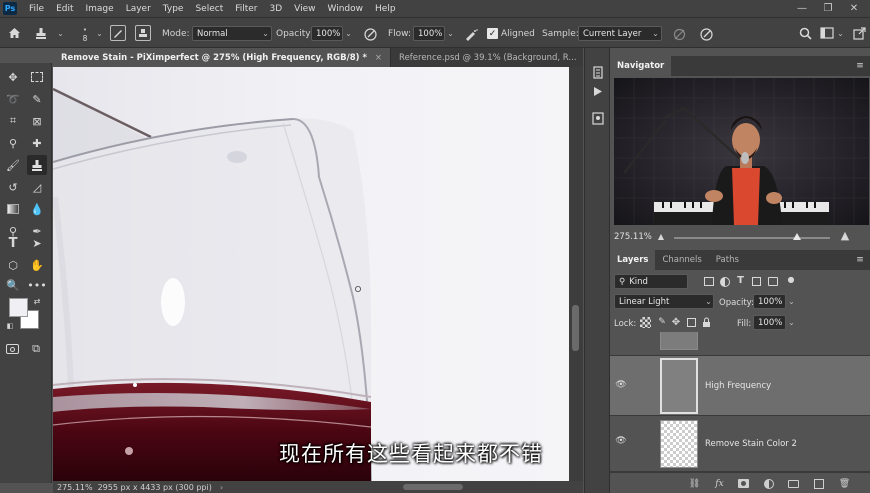 The image size is (870, 493). What do you see at coordinates (13, 99) in the screenshot?
I see `lasso-tool-icon: ➰` at bounding box center [13, 99].